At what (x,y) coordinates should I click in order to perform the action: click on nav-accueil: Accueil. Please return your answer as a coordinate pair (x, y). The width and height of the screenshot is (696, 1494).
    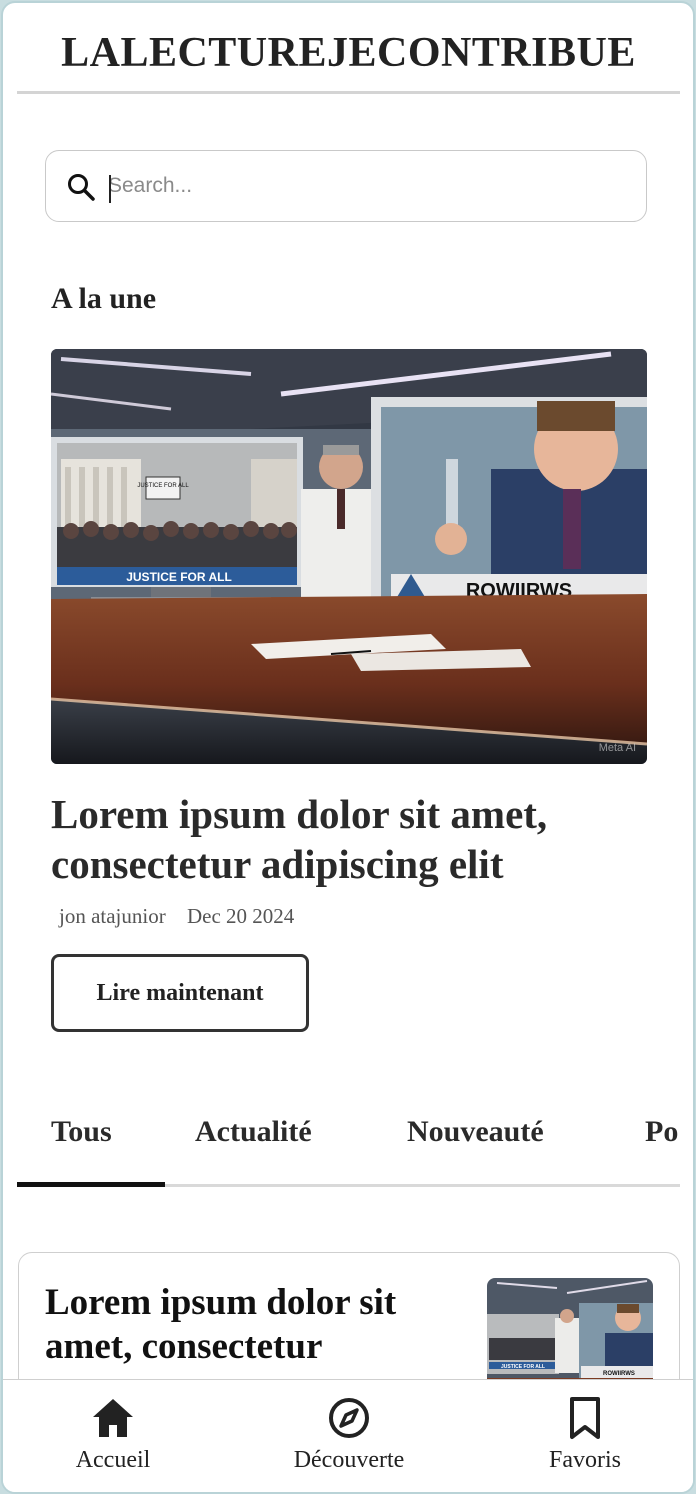
    Looking at the image, I should click on (113, 1436).